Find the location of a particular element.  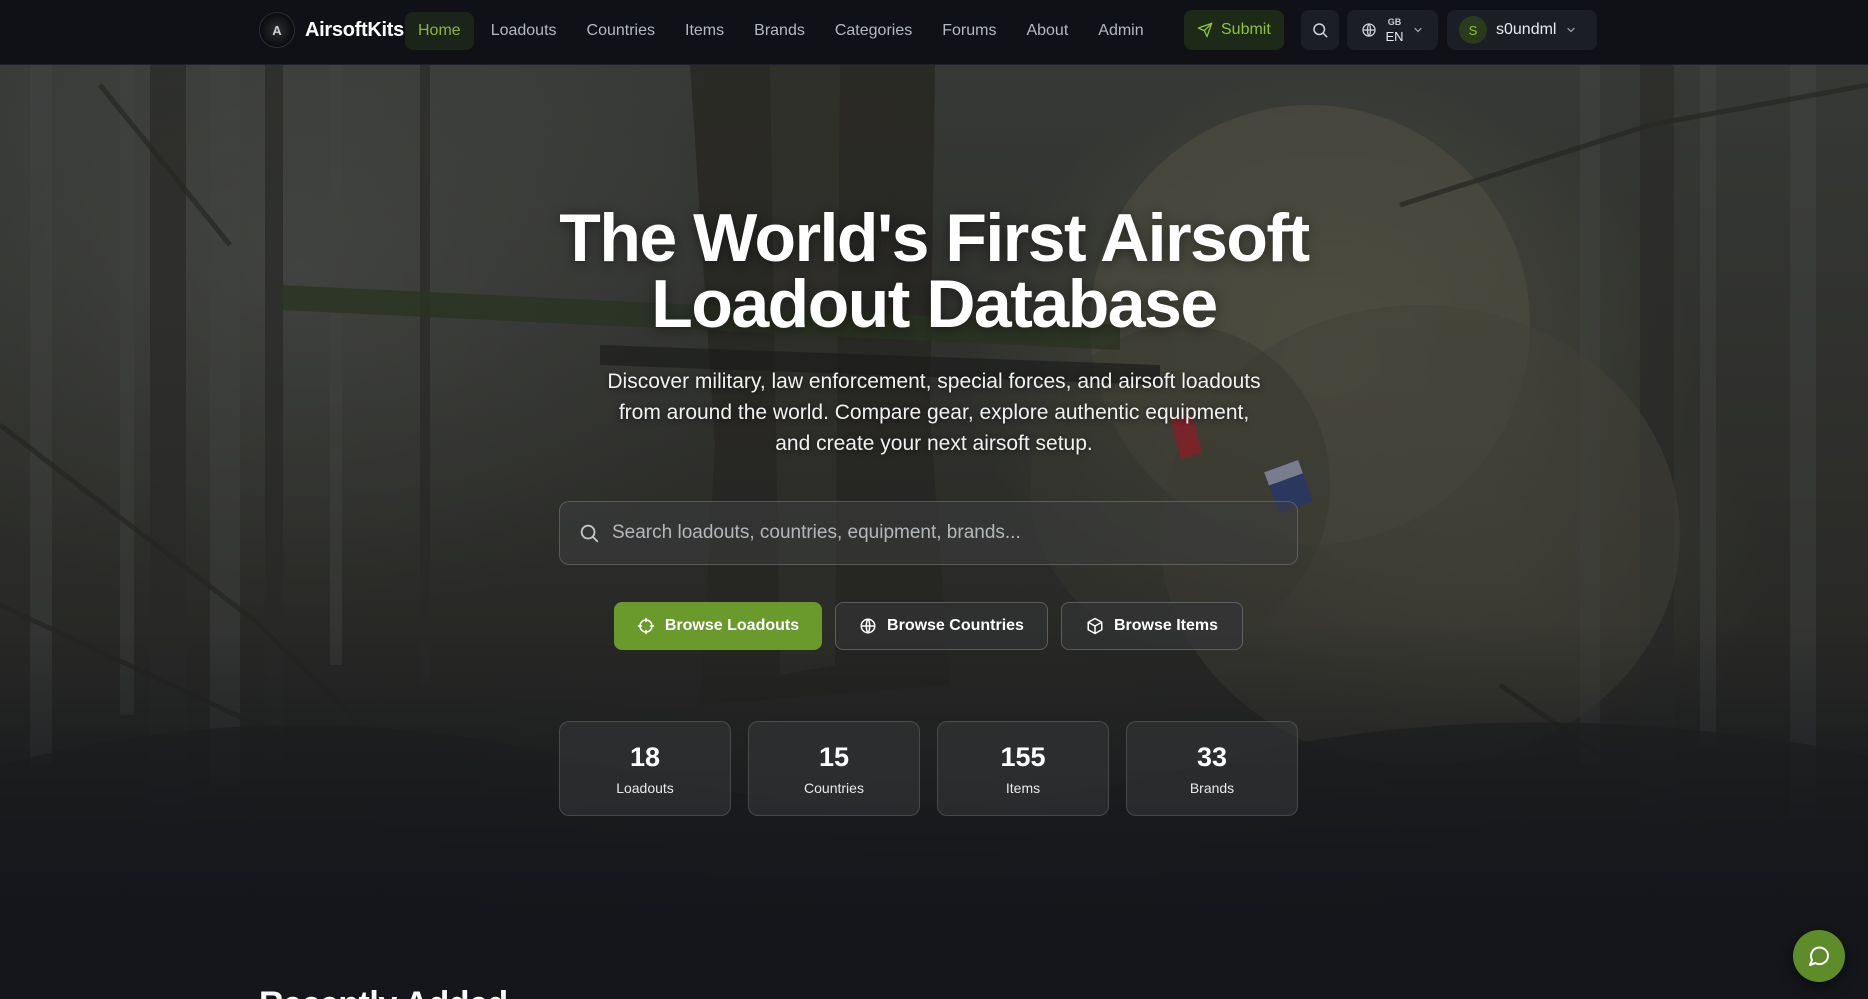

send-icon is located at coordinates (1205, 30).